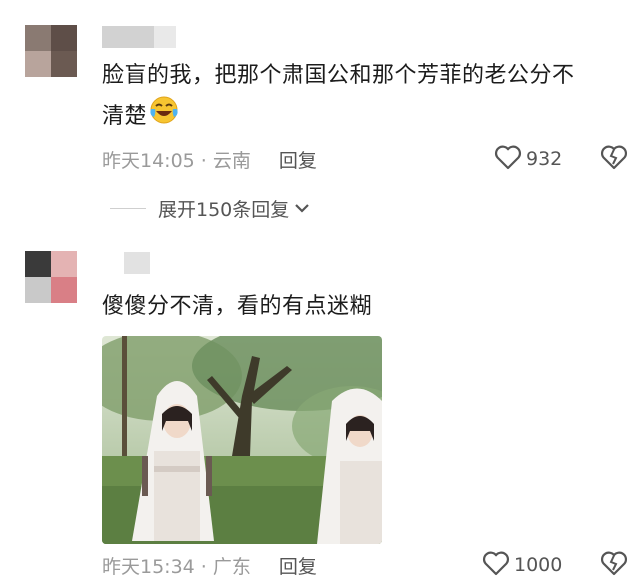 This screenshot has height=580, width=640. What do you see at coordinates (225, 567) in the screenshot?
I see `comment-location: · 广东` at bounding box center [225, 567].